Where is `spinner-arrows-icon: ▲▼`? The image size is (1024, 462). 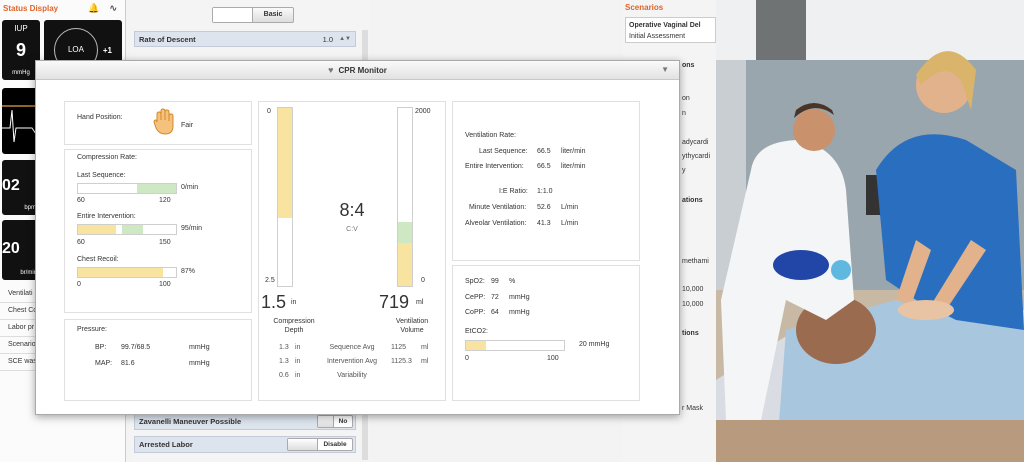
spinner-arrows-icon: ▲▼ is located at coordinates (345, 39).